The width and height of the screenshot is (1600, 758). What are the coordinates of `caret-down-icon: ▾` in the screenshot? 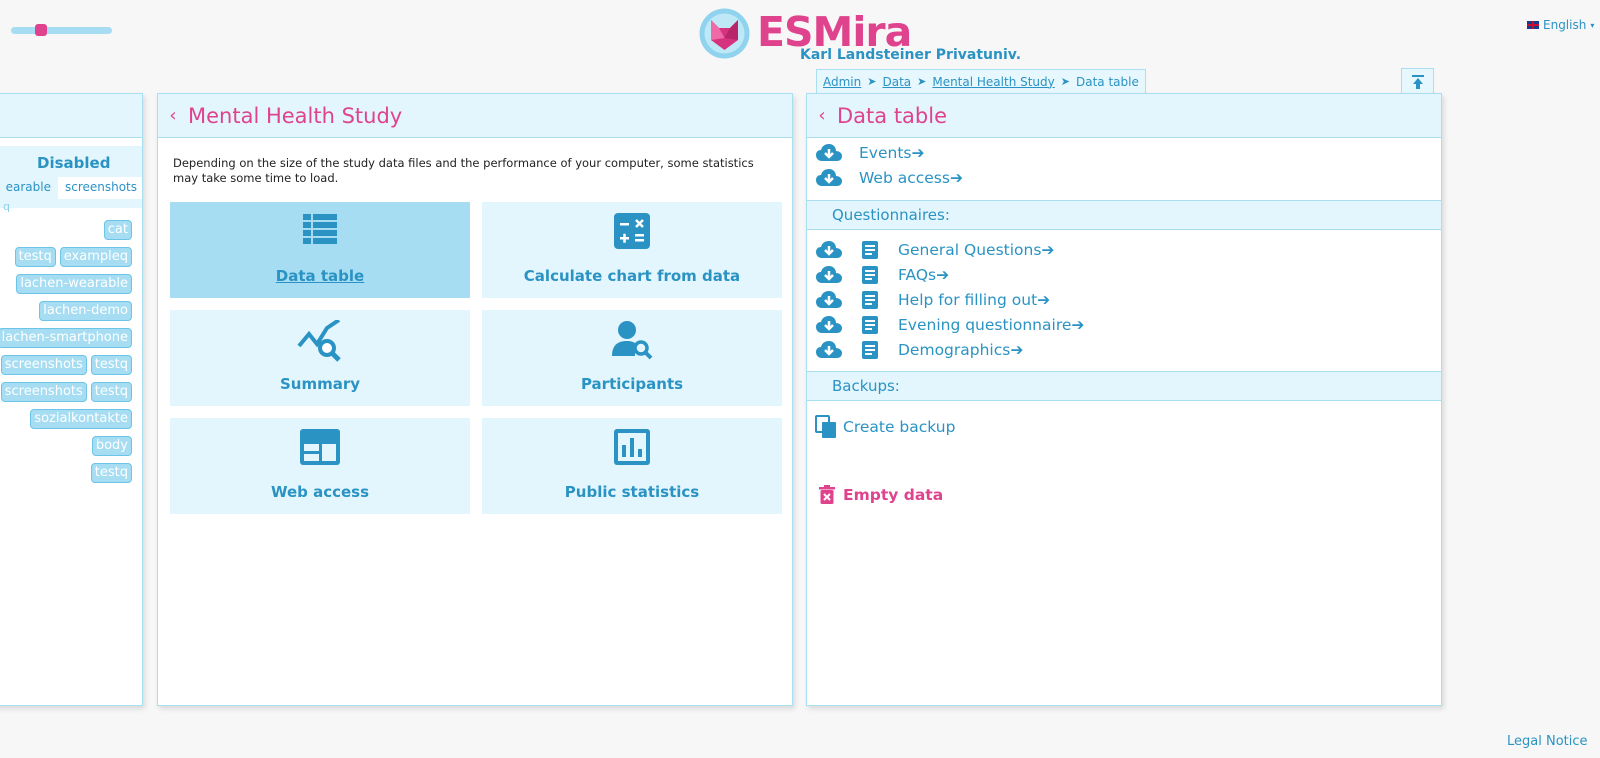 It's located at (1592, 25).